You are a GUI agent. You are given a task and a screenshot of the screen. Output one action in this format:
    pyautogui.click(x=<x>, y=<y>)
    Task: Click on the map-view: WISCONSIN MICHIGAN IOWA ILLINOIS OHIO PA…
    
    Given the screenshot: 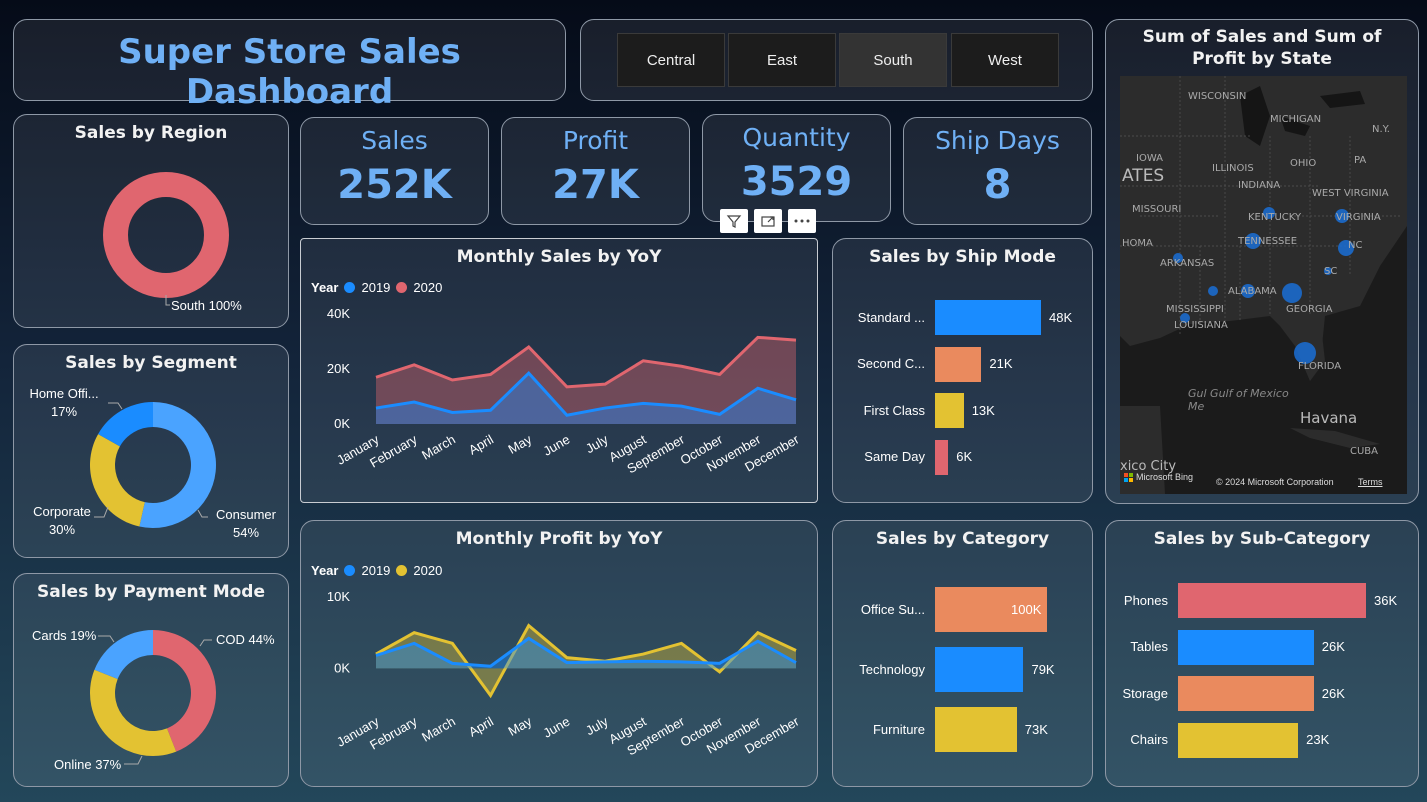 What is the action you would take?
    pyautogui.click(x=1263, y=285)
    